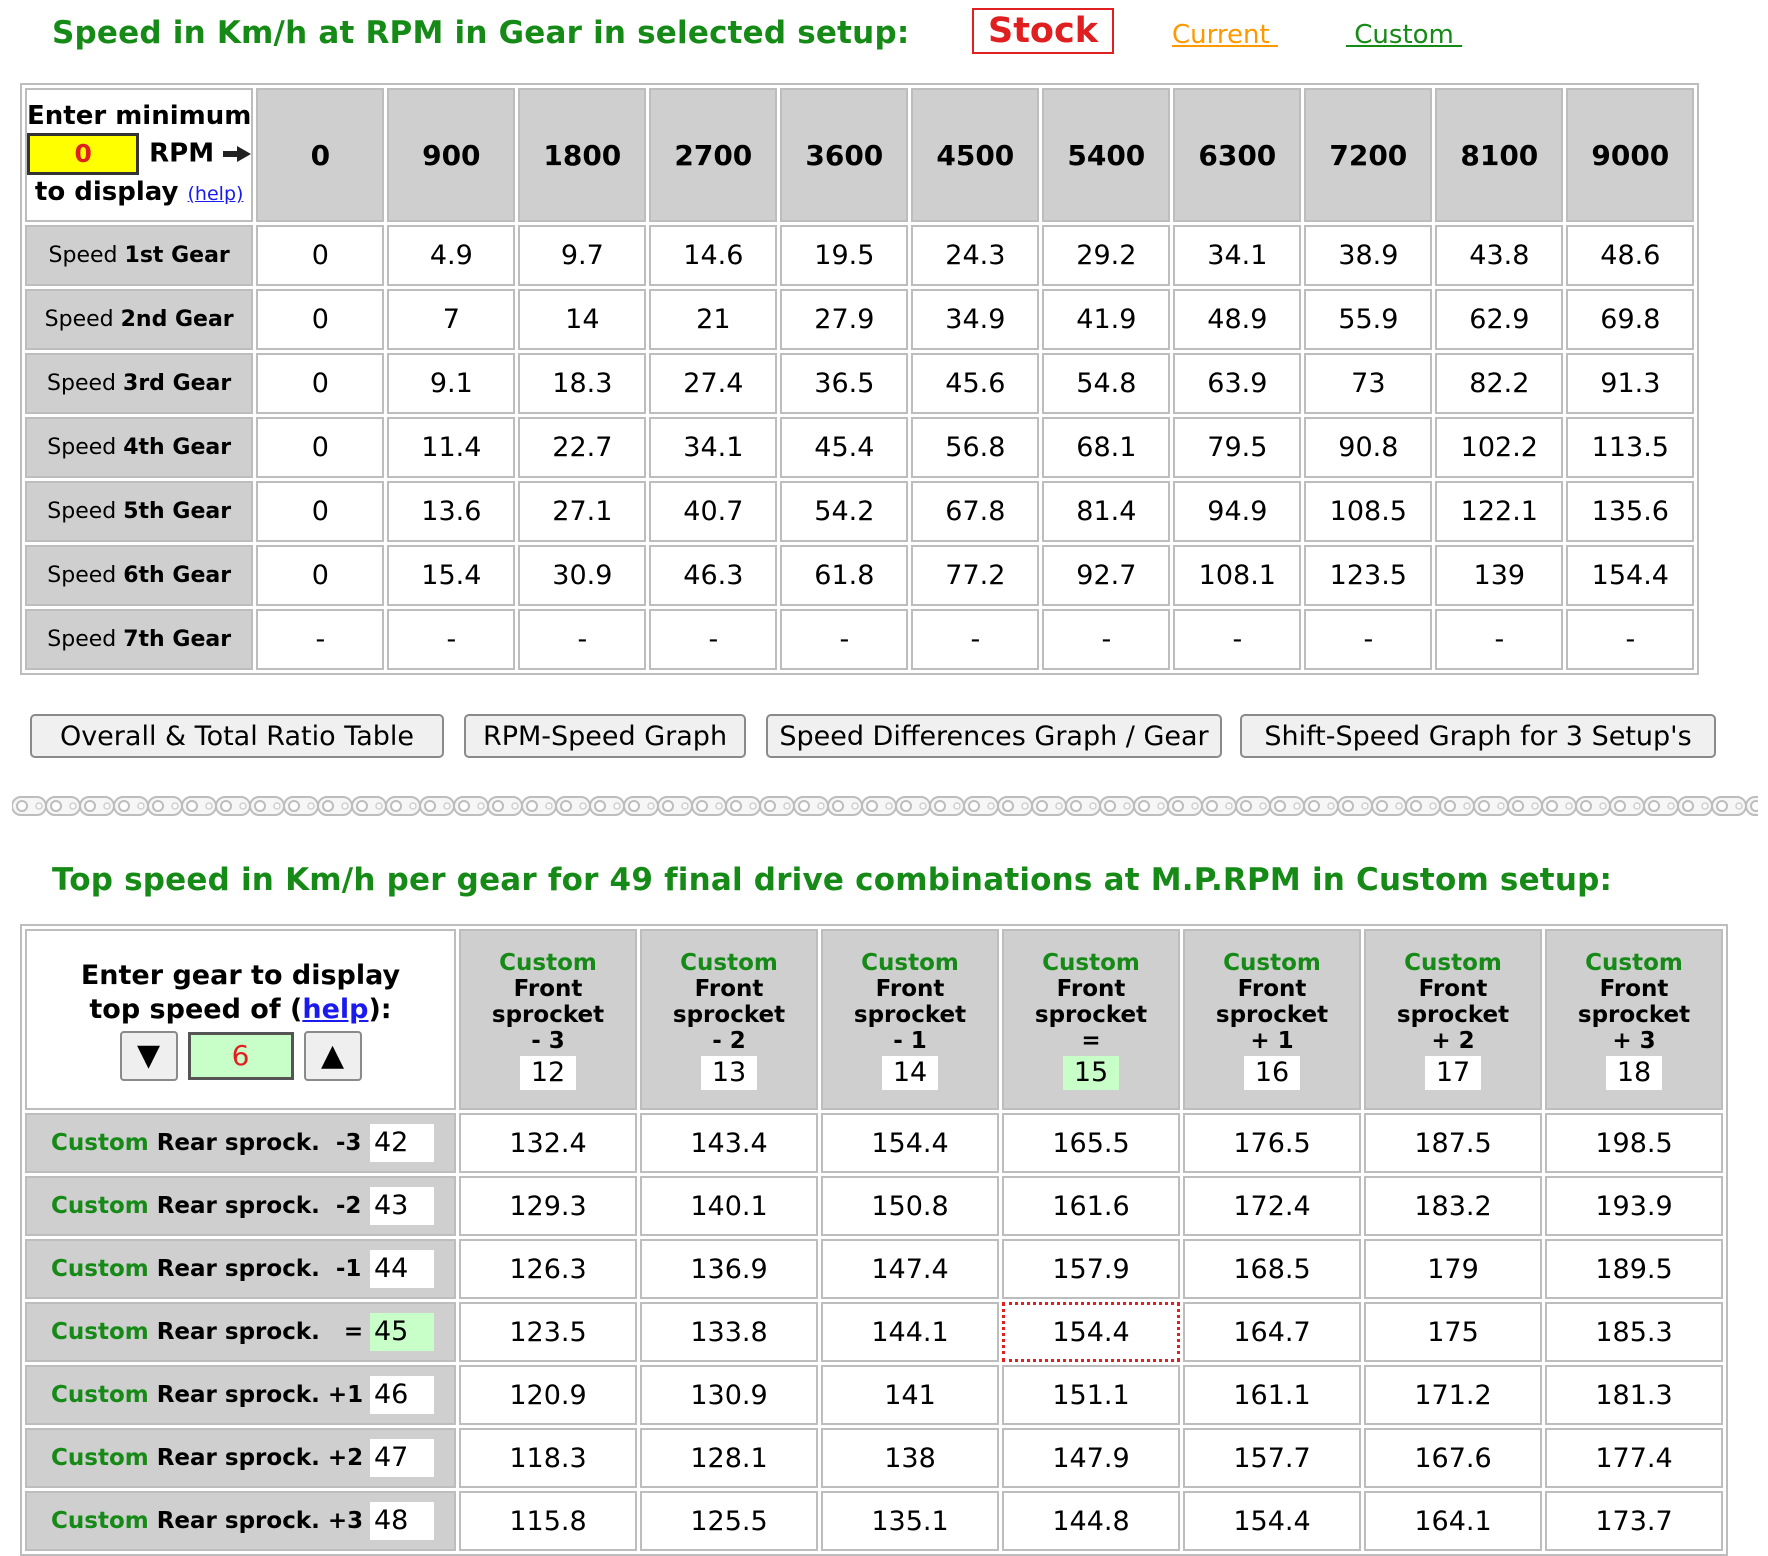 The height and width of the screenshot is (1556, 1768). Describe the element at coordinates (1634, 1040) in the screenshot. I see `front-sprocket-offset: + 3` at that location.